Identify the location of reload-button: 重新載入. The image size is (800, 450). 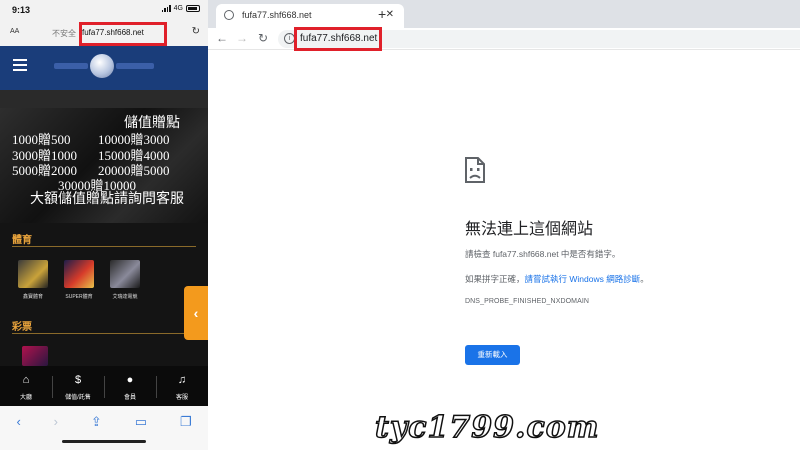
(492, 355).